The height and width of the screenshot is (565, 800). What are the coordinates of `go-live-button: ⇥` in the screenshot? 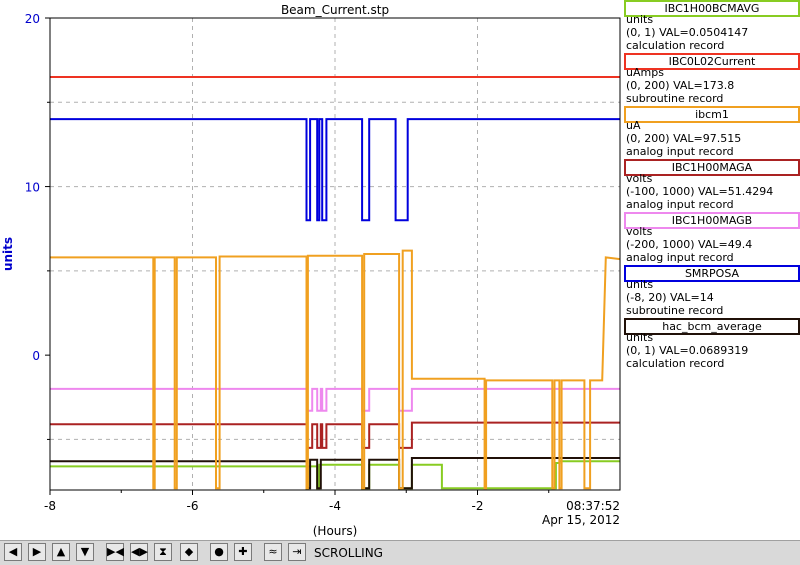 It's located at (297, 552).